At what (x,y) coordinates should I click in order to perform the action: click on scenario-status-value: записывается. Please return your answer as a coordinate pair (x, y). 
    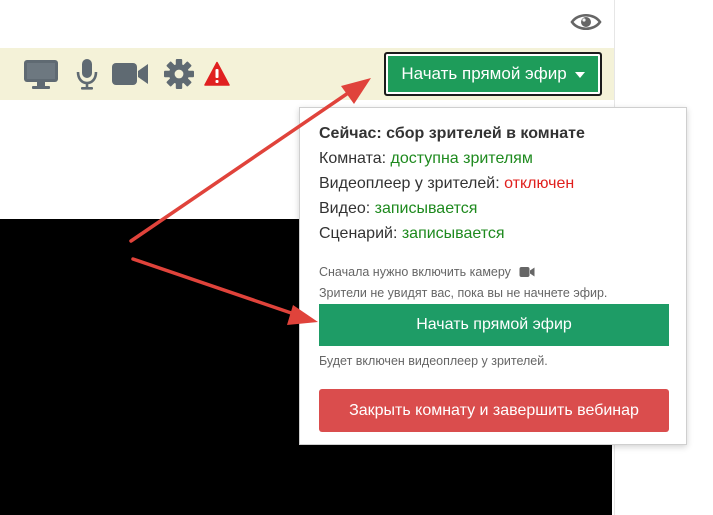
    Looking at the image, I should click on (453, 233).